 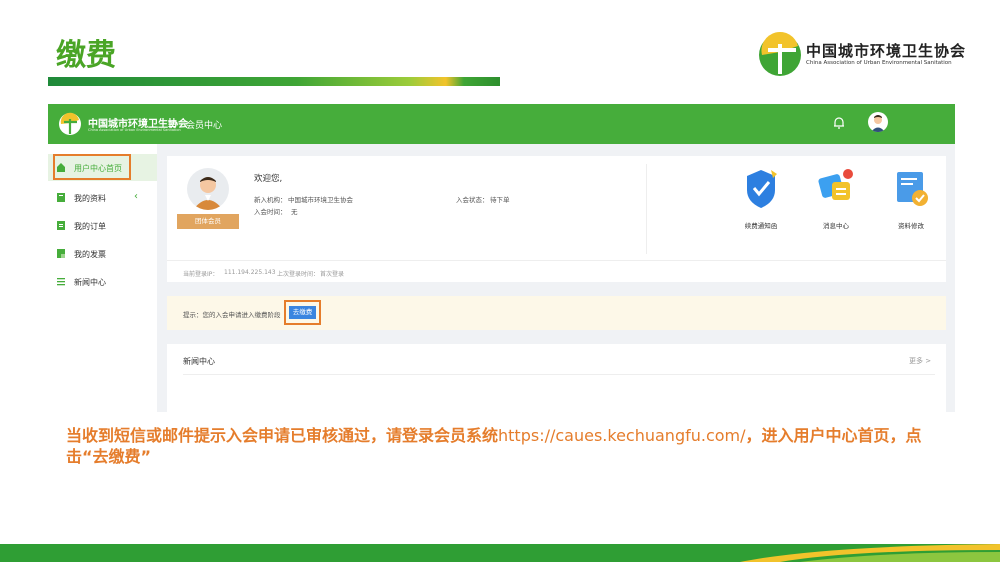 I want to click on sidebar-item-label: 我的资料, so click(x=90, y=198).